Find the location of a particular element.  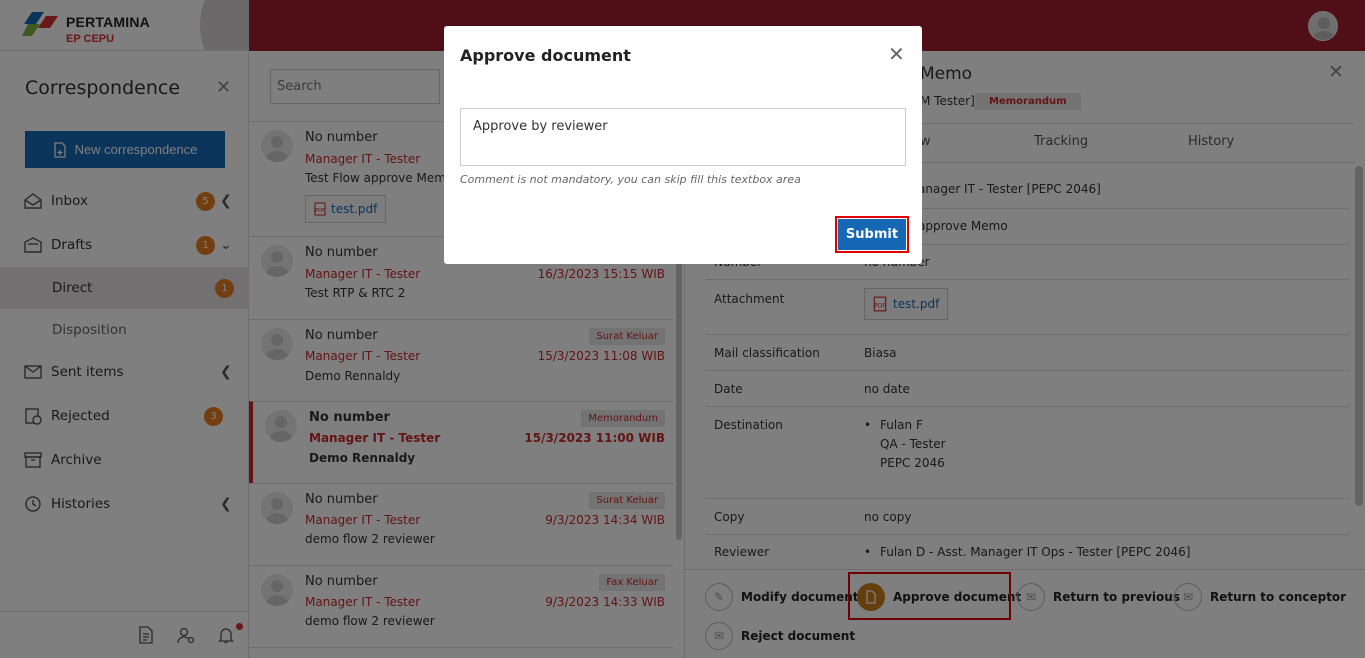

comment-value: Approve by reviewer is located at coordinates (540, 126).